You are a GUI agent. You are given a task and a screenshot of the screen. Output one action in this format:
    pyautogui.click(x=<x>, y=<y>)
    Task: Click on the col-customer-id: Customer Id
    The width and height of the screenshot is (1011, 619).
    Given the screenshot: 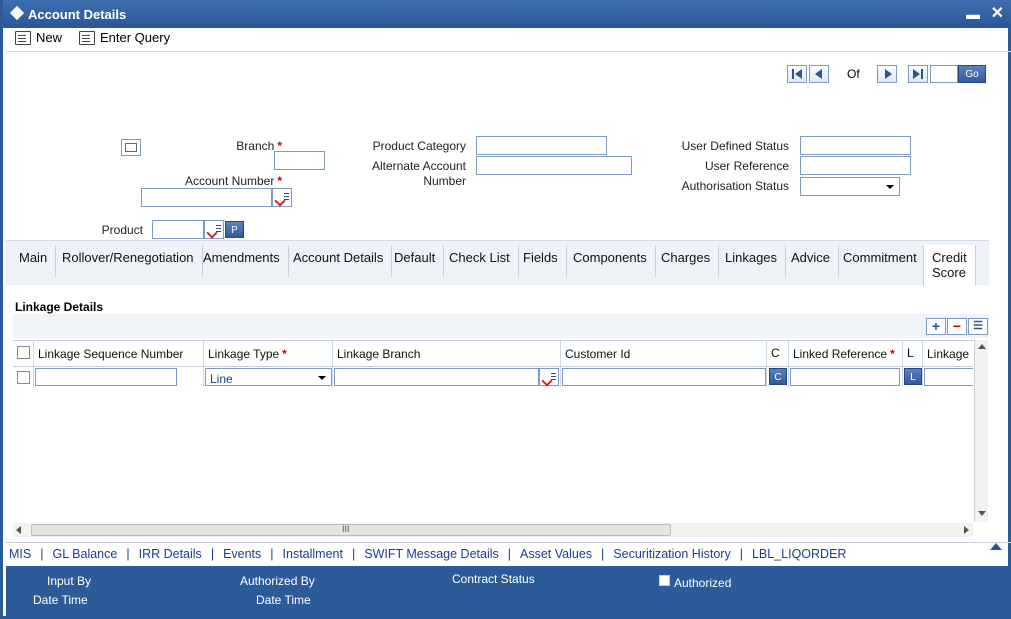 What is the action you would take?
    pyautogui.click(x=664, y=353)
    